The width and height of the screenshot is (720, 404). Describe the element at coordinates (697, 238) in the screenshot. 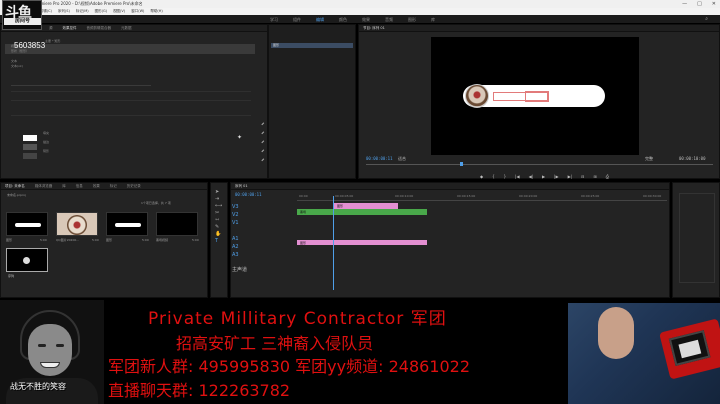

I see `audio-meter` at that location.